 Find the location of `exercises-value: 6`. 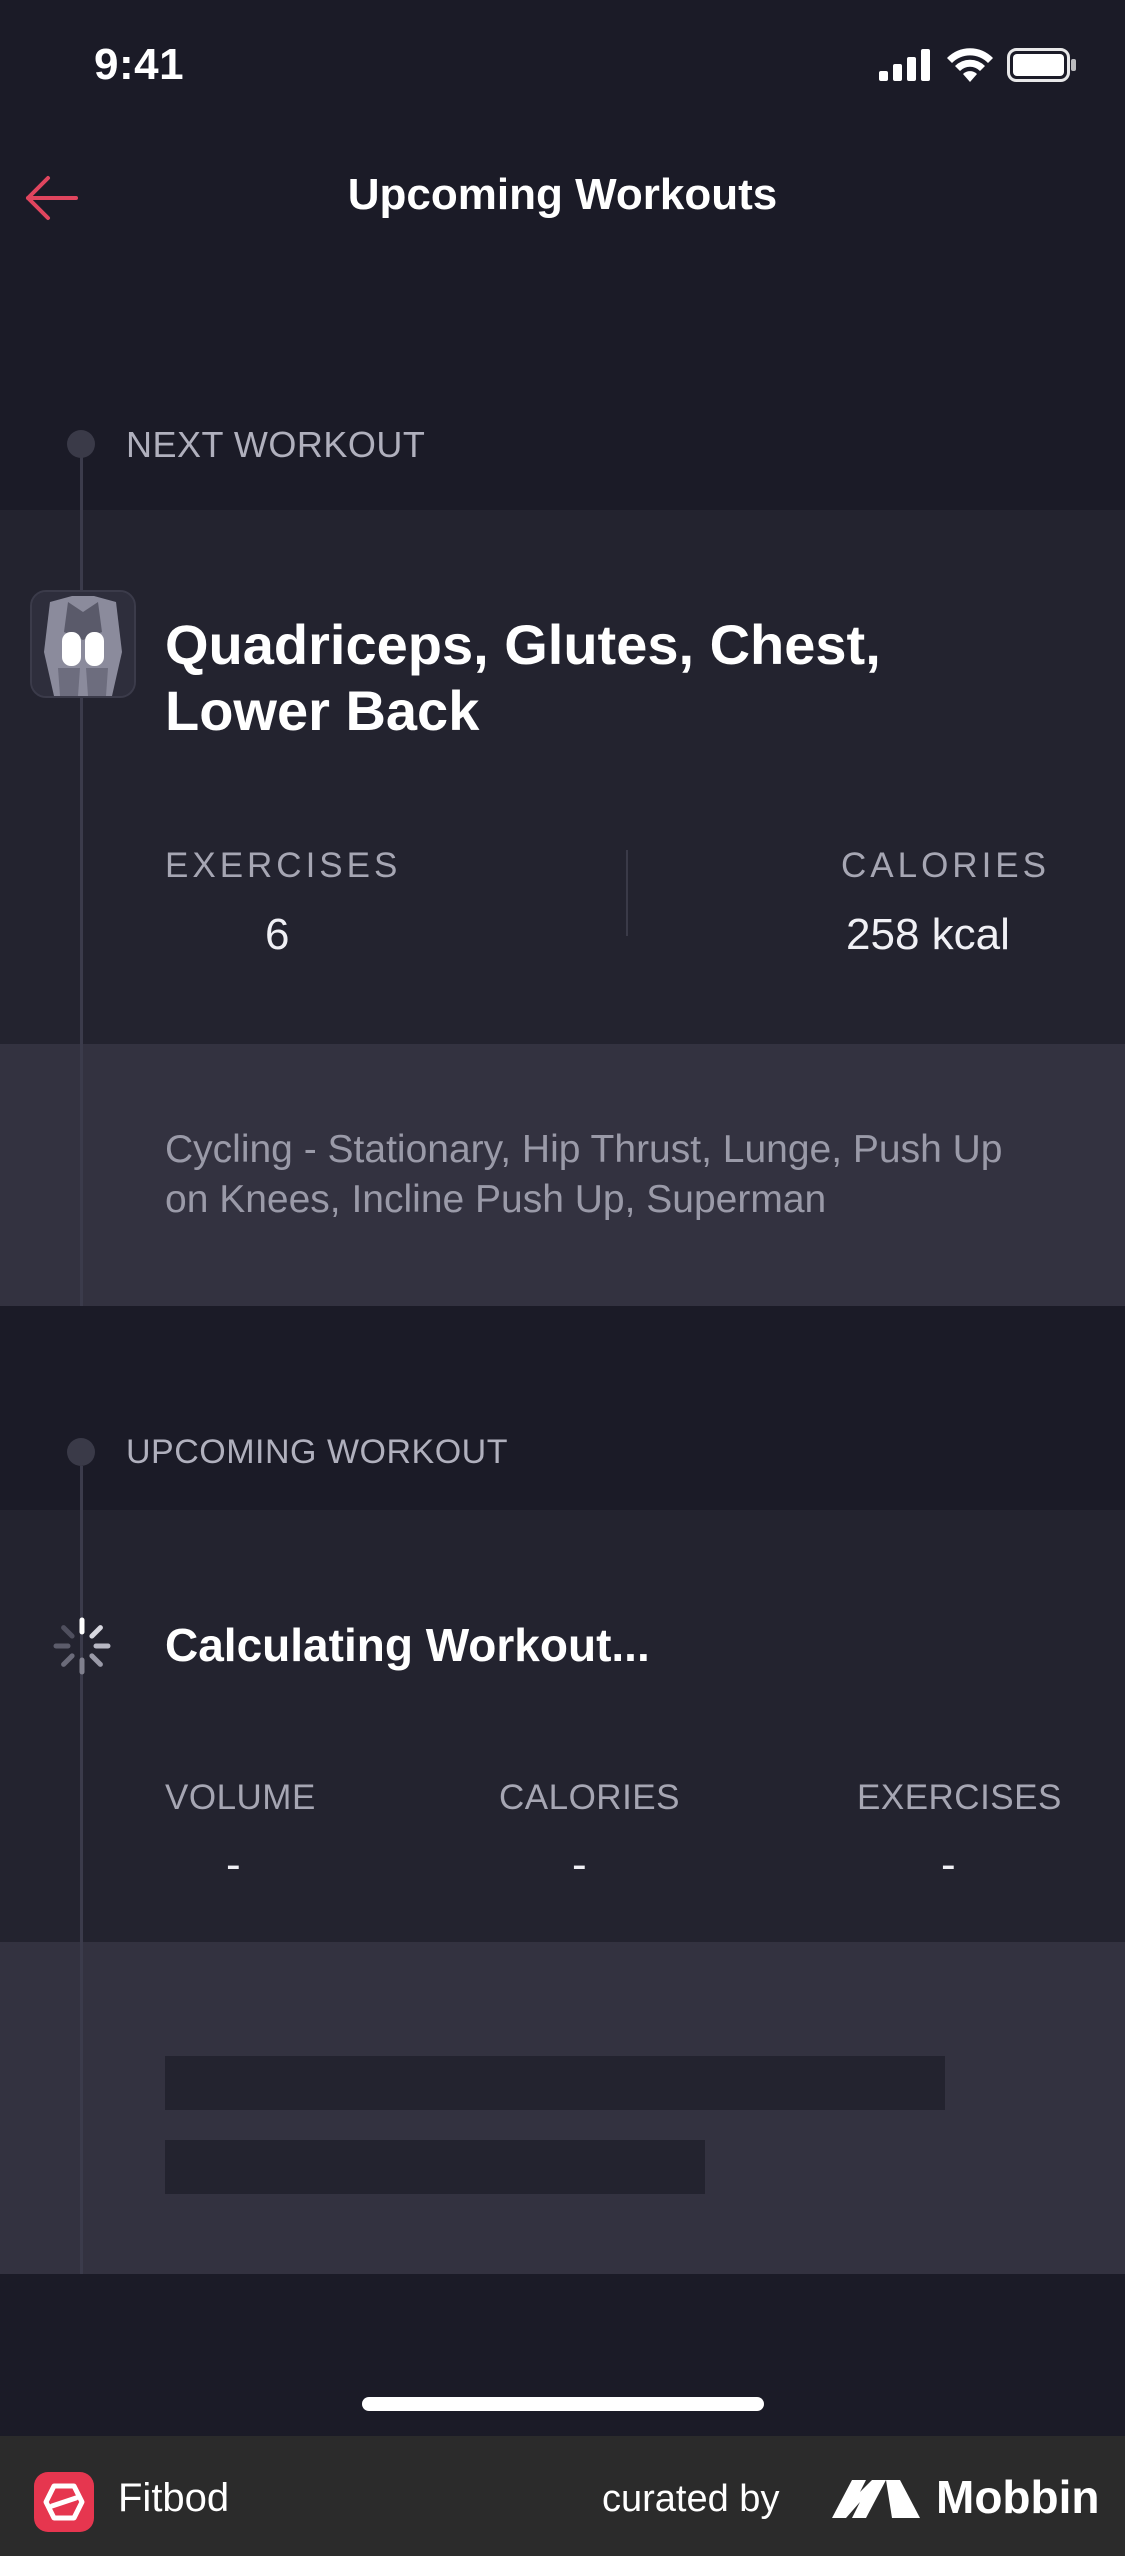

exercises-value: 6 is located at coordinates (277, 934).